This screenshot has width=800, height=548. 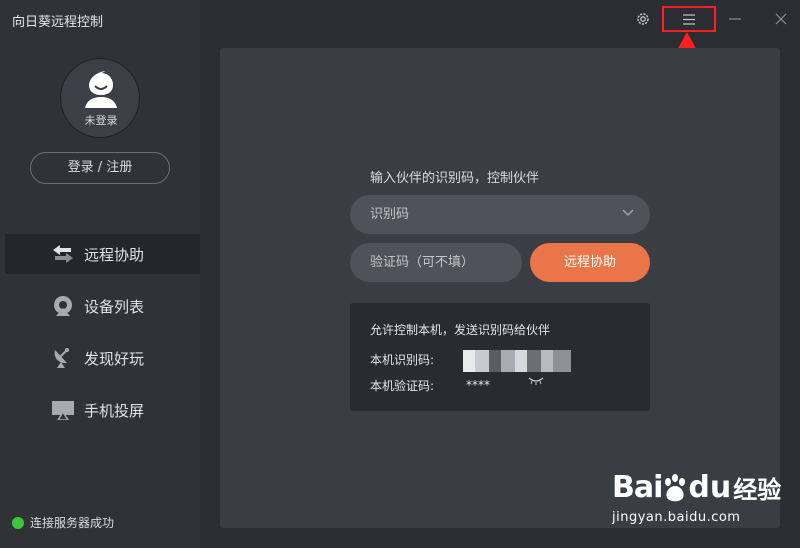 I want to click on baidu-jingyan-watermark: Bai du 经验 jingyan.baidu.com, so click(x=704, y=496).